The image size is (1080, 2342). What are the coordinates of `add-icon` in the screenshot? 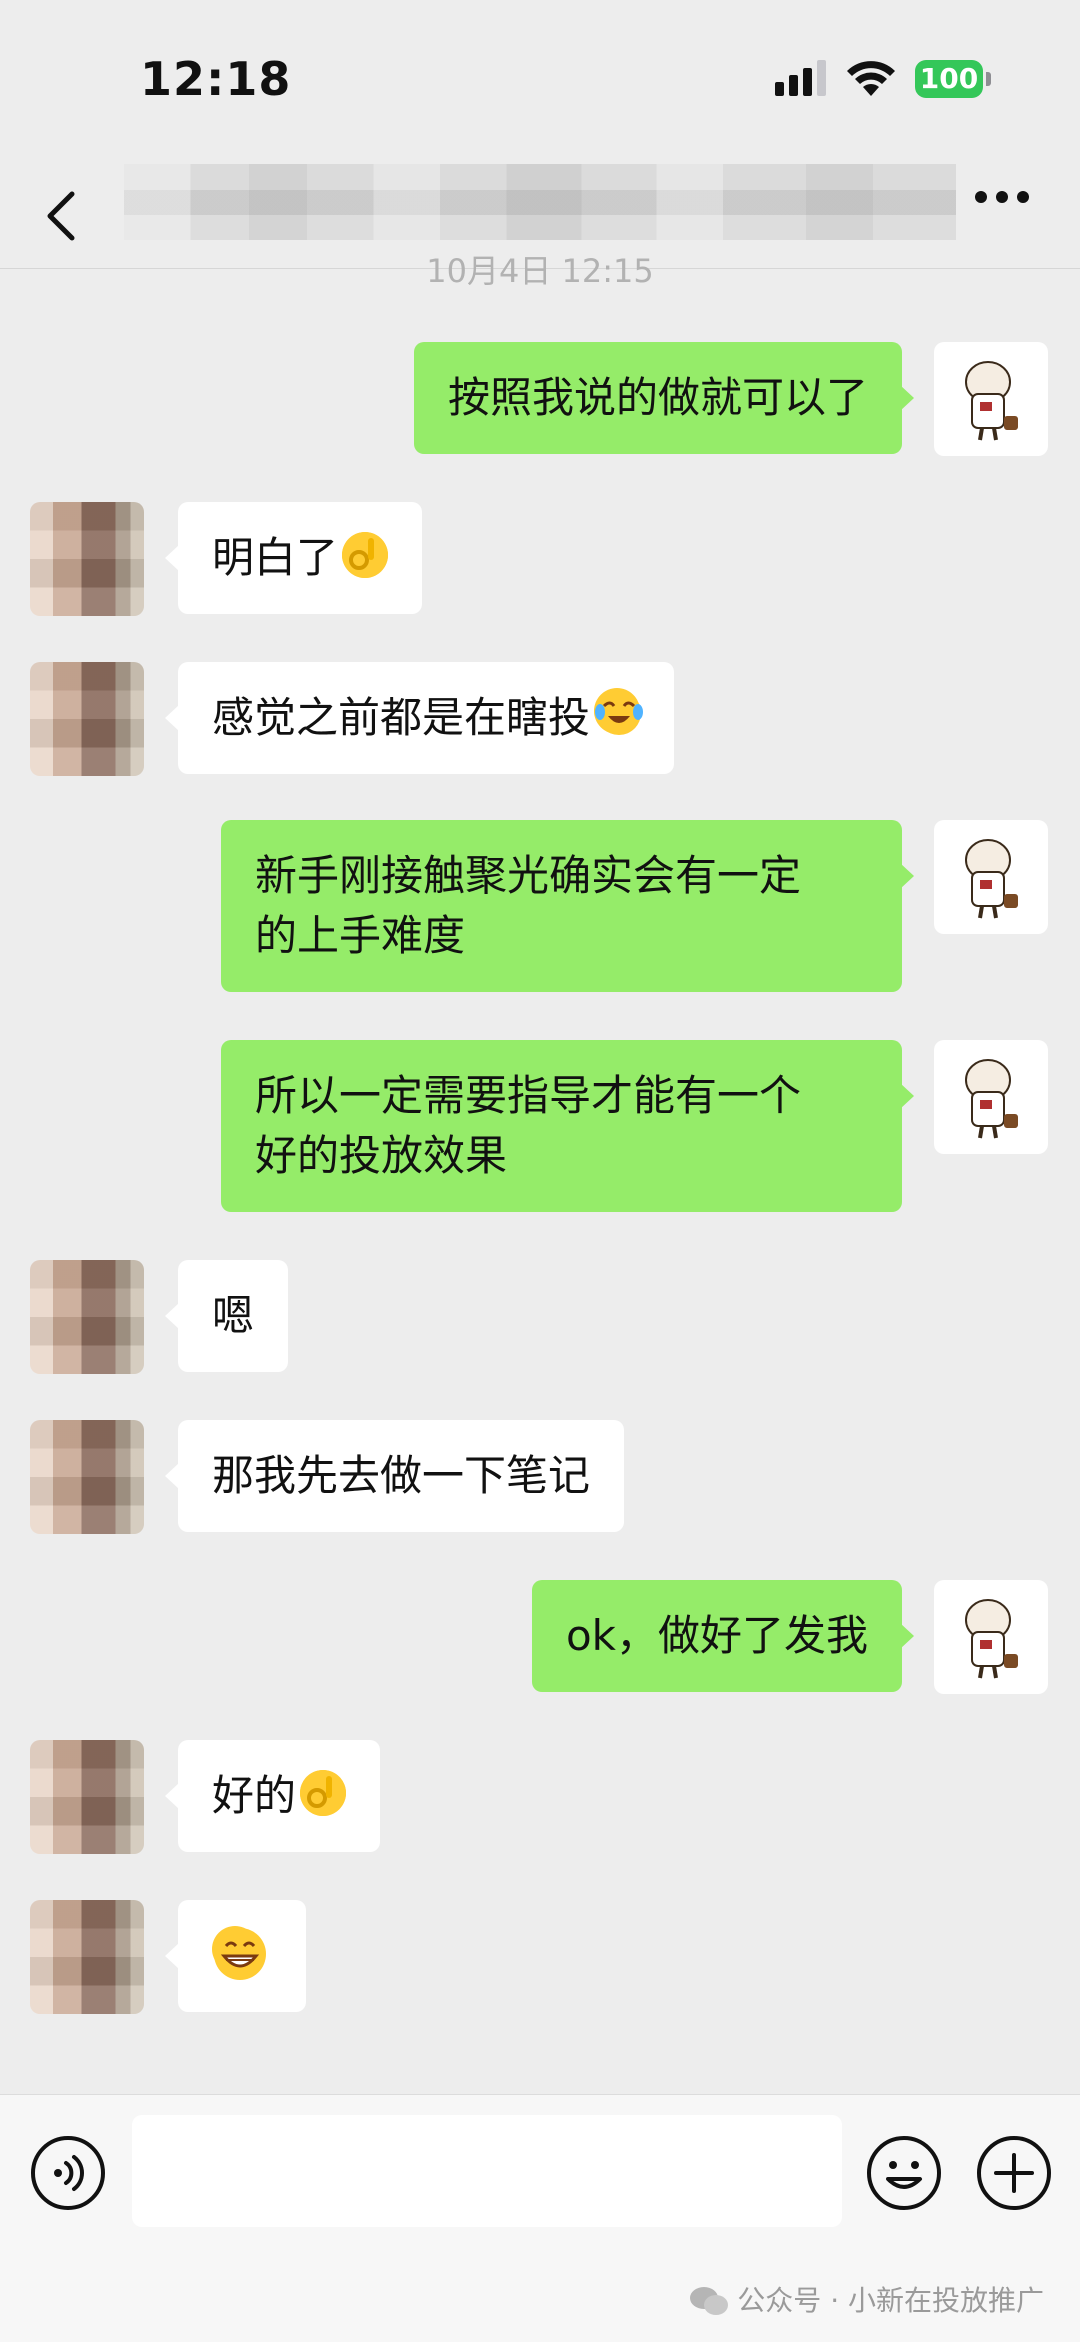 It's located at (1014, 2173).